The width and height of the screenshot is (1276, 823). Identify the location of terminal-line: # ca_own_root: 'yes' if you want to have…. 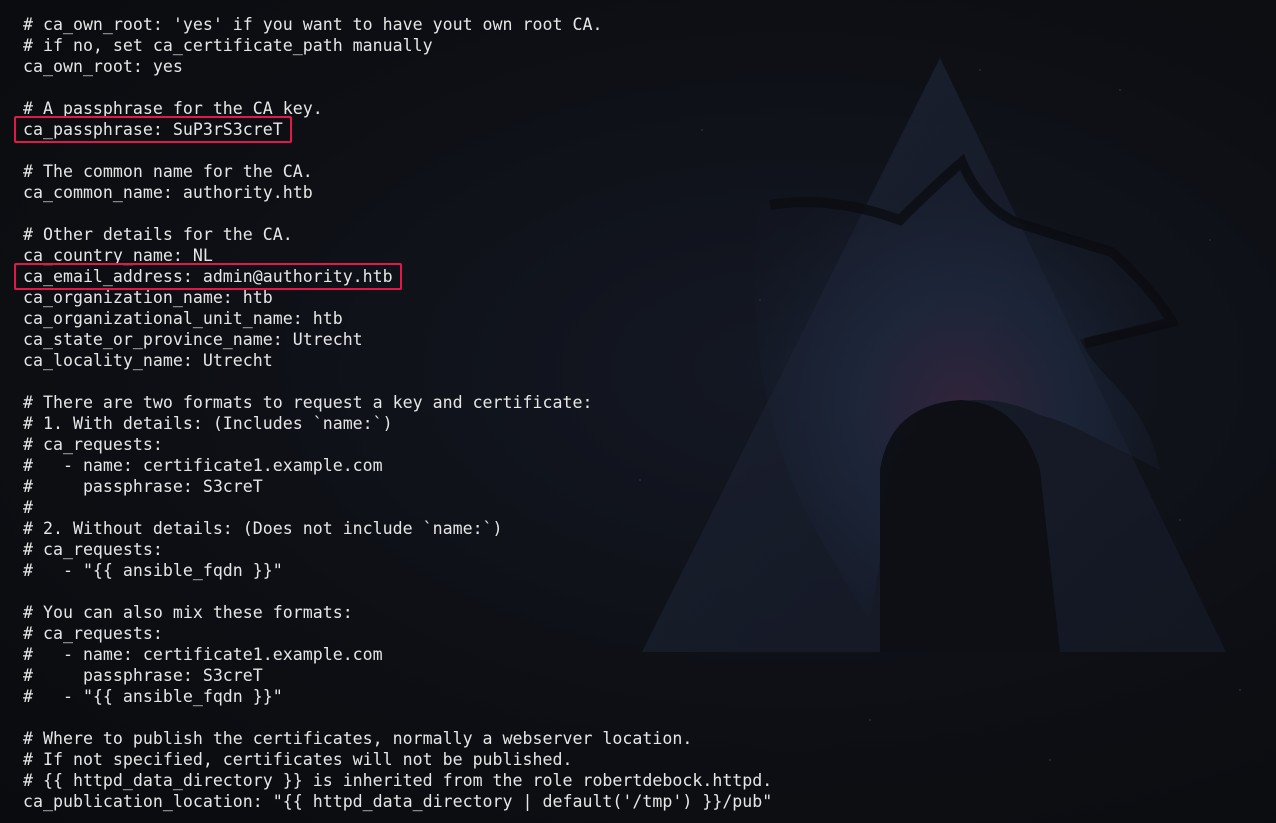
(313, 24).